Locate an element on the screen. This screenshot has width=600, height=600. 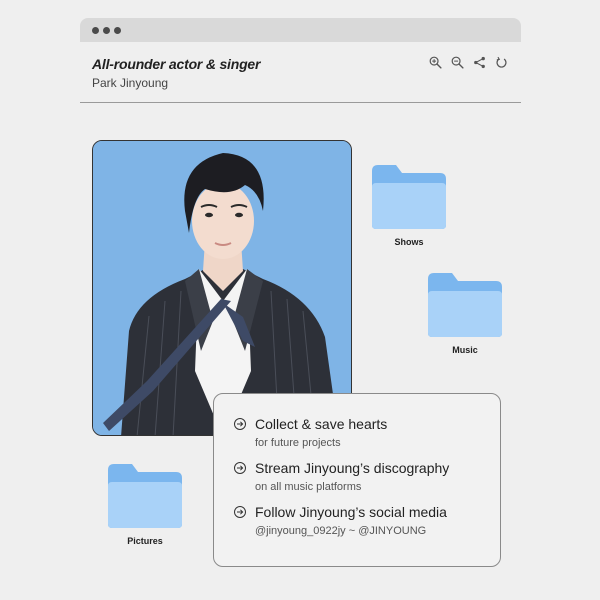
item-title: Follow Jinyoung’s social media is located at coordinates (351, 512).